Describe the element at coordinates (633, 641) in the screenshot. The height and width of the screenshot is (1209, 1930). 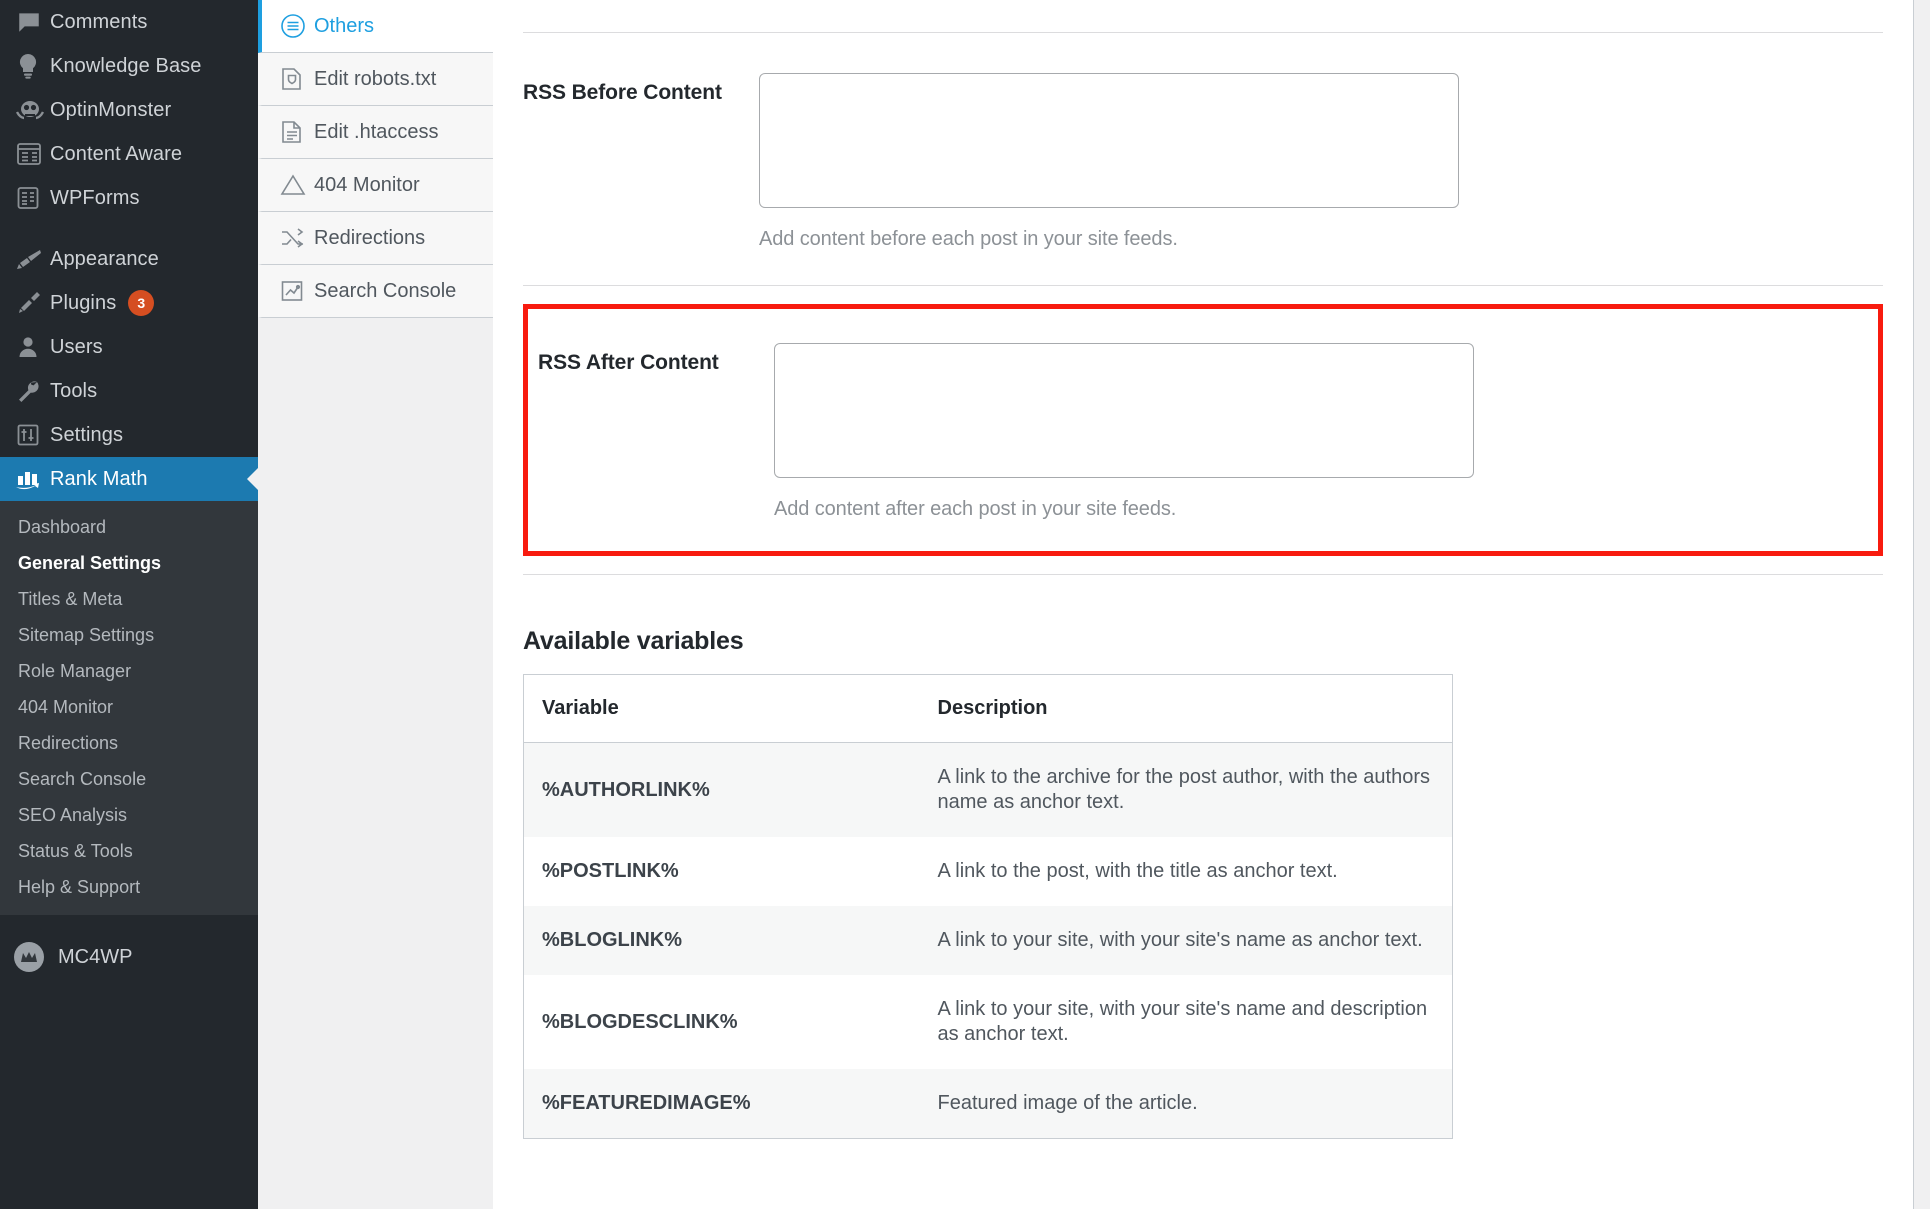
I see `available-variables-title: Available variables` at that location.